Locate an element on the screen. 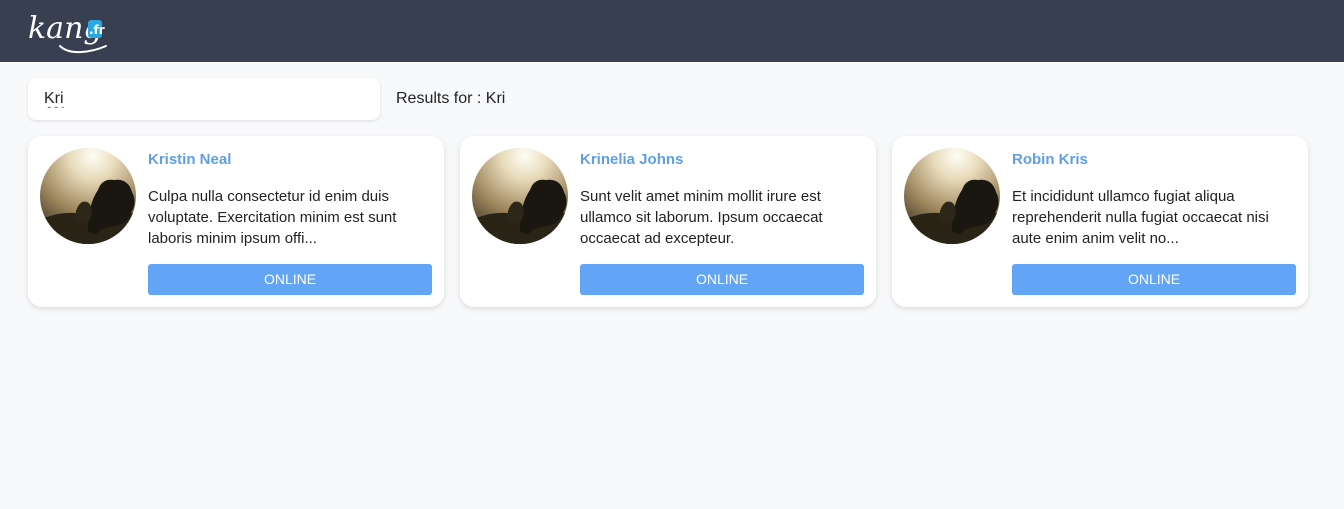 The image size is (1344, 509). top-navbar: kang .fr is located at coordinates (672, 31).